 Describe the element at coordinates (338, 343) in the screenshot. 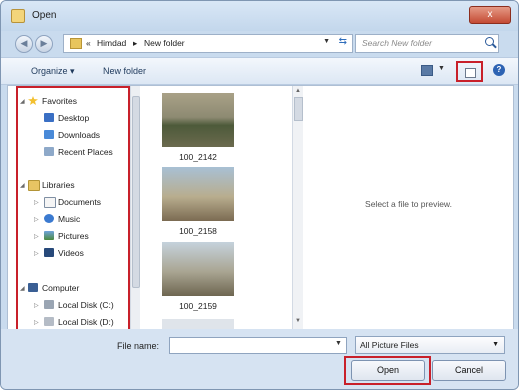

I see `filename-dropdown-icon: ▼` at that location.